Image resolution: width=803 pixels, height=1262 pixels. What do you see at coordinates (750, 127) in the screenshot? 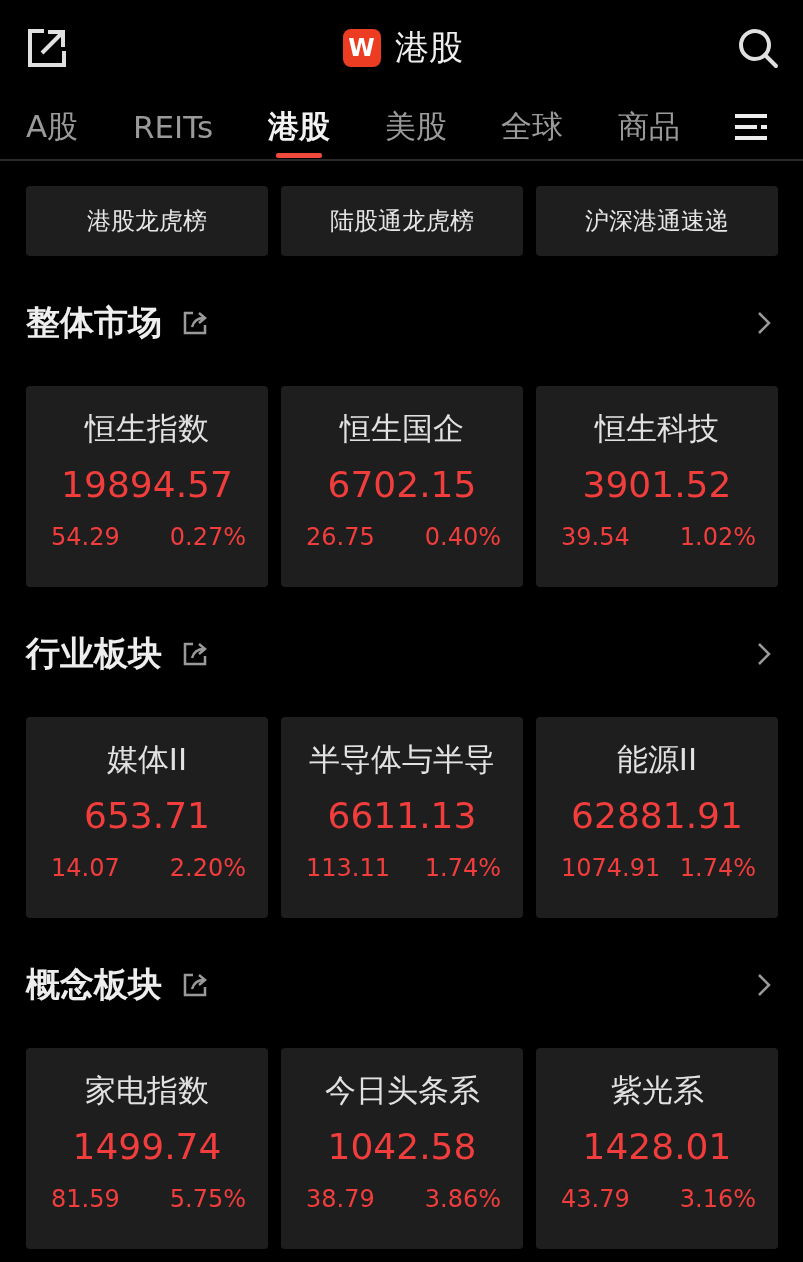
I see `menu-icon` at bounding box center [750, 127].